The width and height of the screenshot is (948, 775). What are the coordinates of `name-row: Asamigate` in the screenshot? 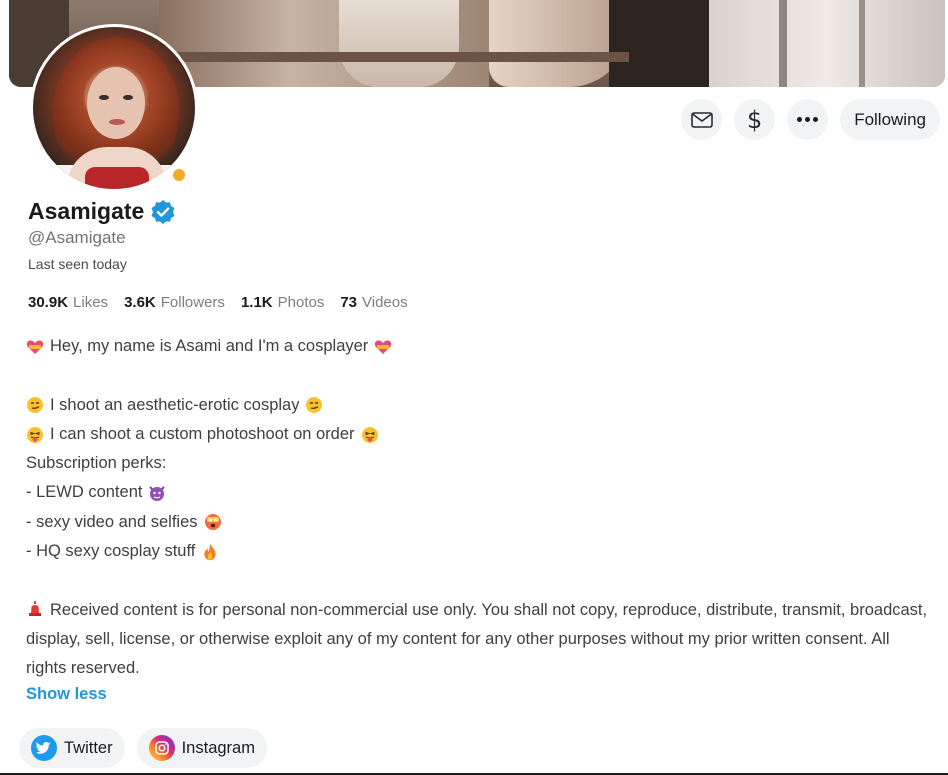 It's located at (102, 211).